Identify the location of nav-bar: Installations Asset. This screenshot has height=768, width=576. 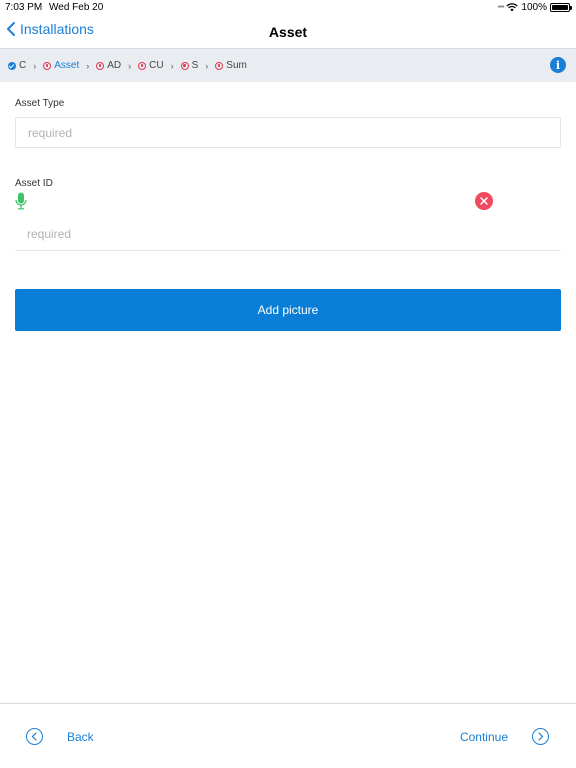
(288, 32).